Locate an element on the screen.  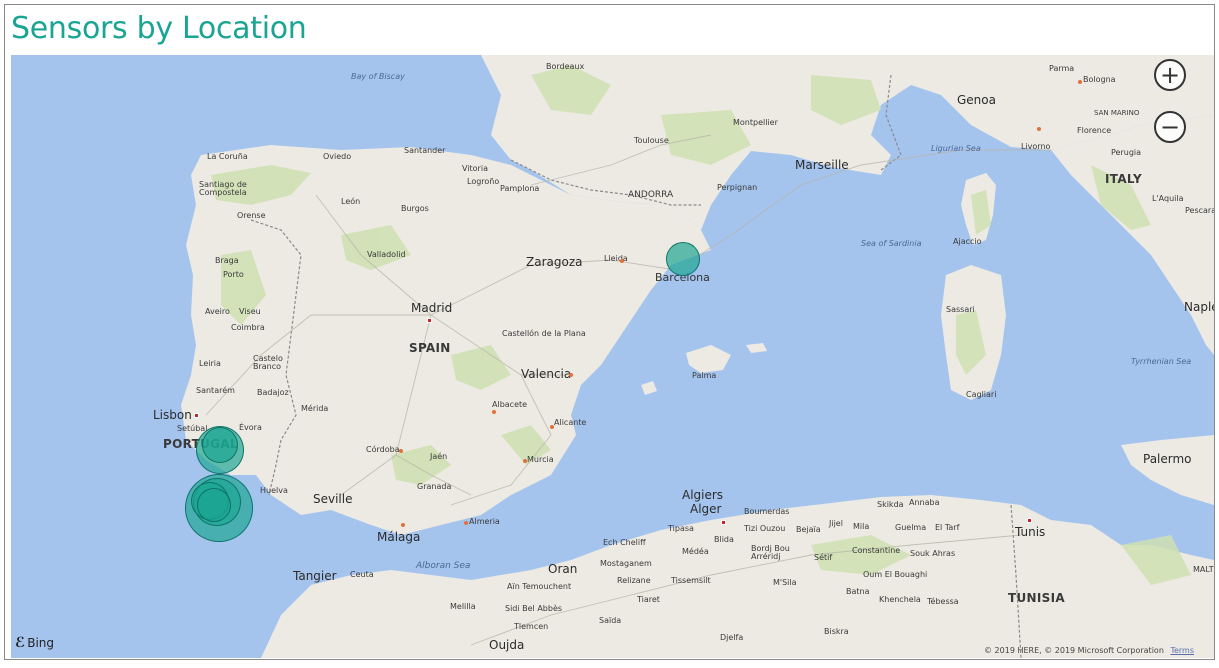
city-label-vitoria: Vitoria is located at coordinates (475, 168).